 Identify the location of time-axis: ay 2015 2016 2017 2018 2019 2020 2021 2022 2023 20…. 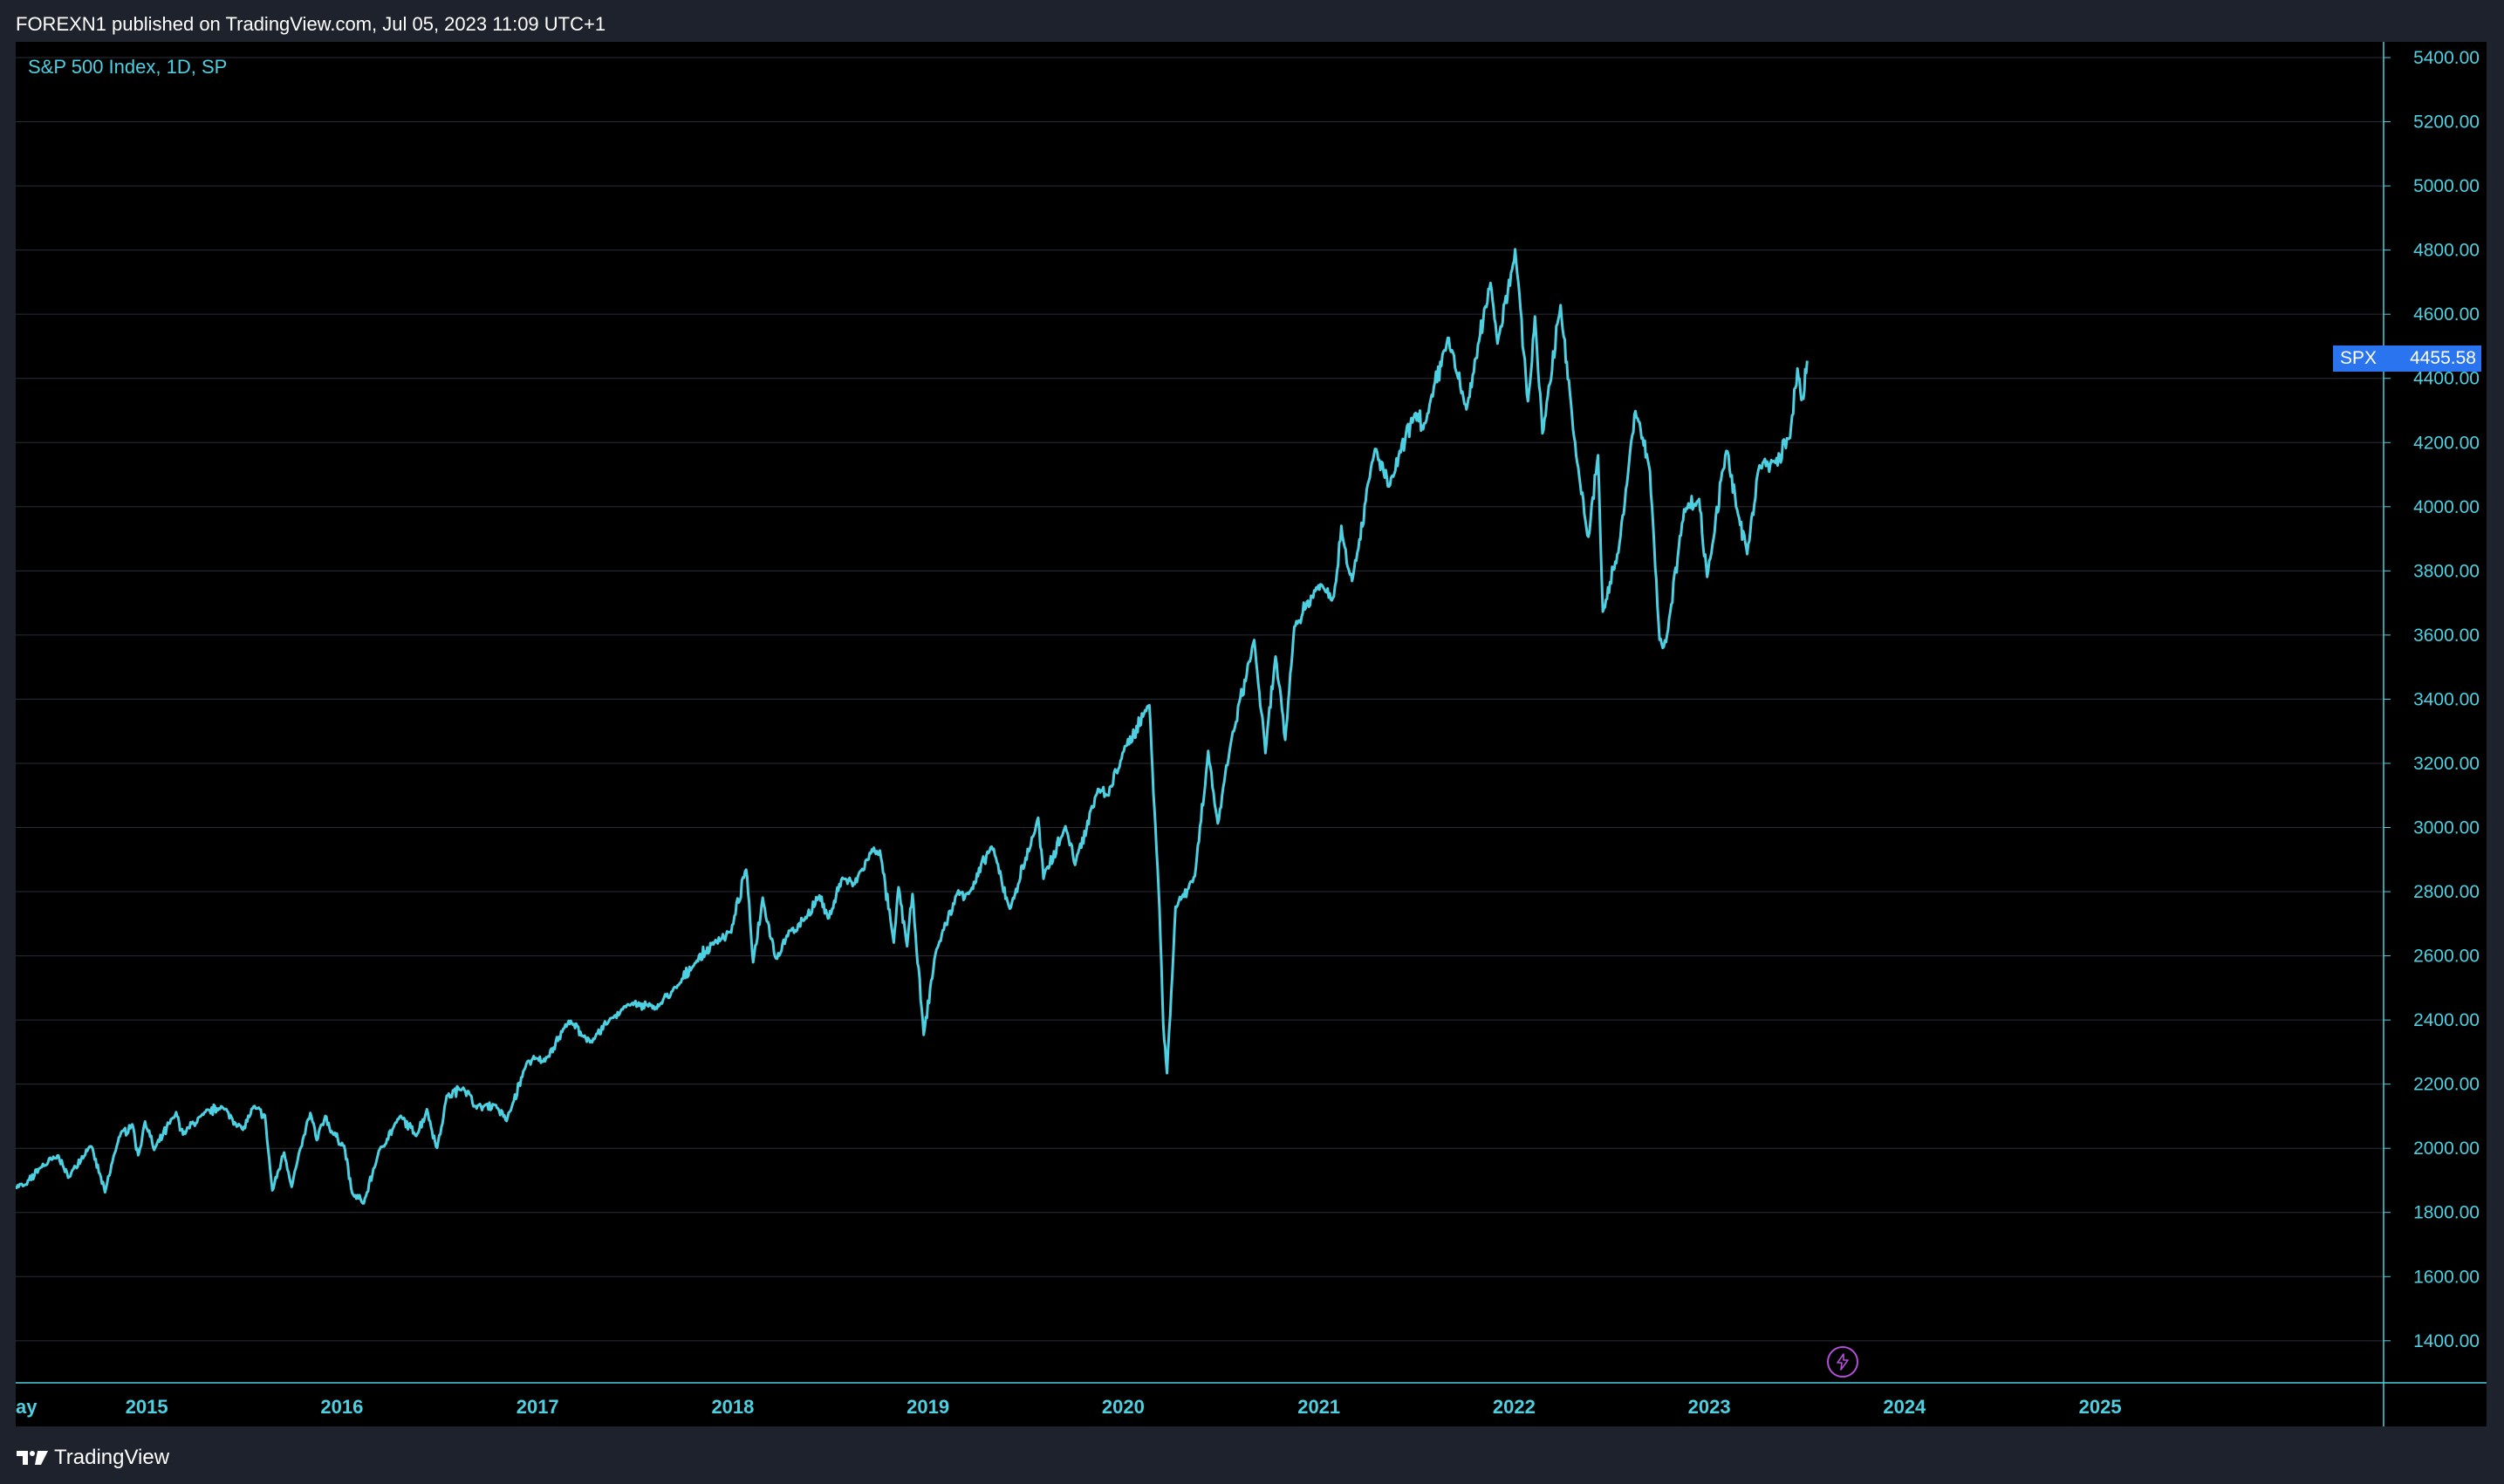
(1251, 1400).